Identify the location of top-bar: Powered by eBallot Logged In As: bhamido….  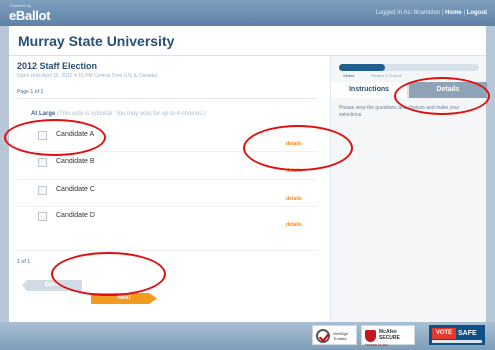
(247, 13).